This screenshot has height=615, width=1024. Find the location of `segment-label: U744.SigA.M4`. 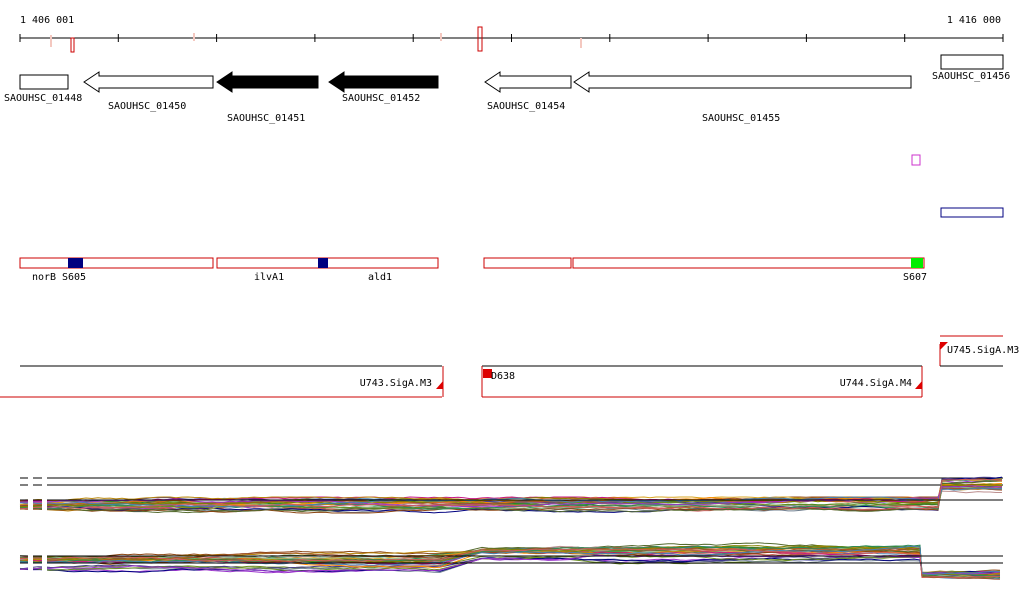

segment-label: U744.SigA.M4 is located at coordinates (876, 383).